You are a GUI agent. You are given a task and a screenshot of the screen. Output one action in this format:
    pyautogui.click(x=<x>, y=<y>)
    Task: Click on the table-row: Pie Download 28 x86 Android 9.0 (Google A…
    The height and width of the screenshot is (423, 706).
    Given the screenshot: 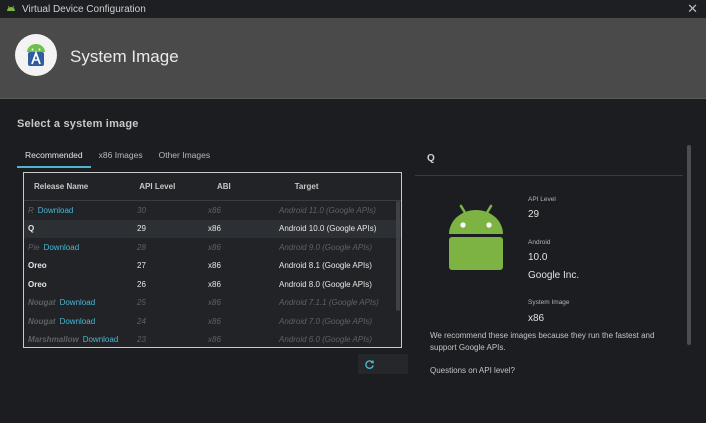 What is the action you would take?
    pyautogui.click(x=212, y=247)
    